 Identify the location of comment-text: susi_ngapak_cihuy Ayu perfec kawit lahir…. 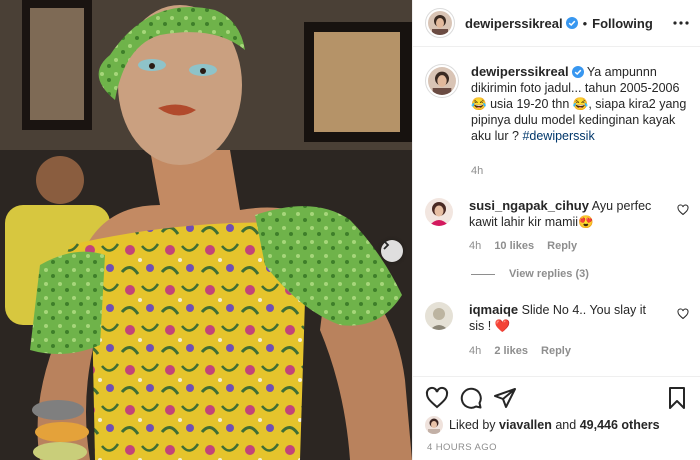
(564, 214).